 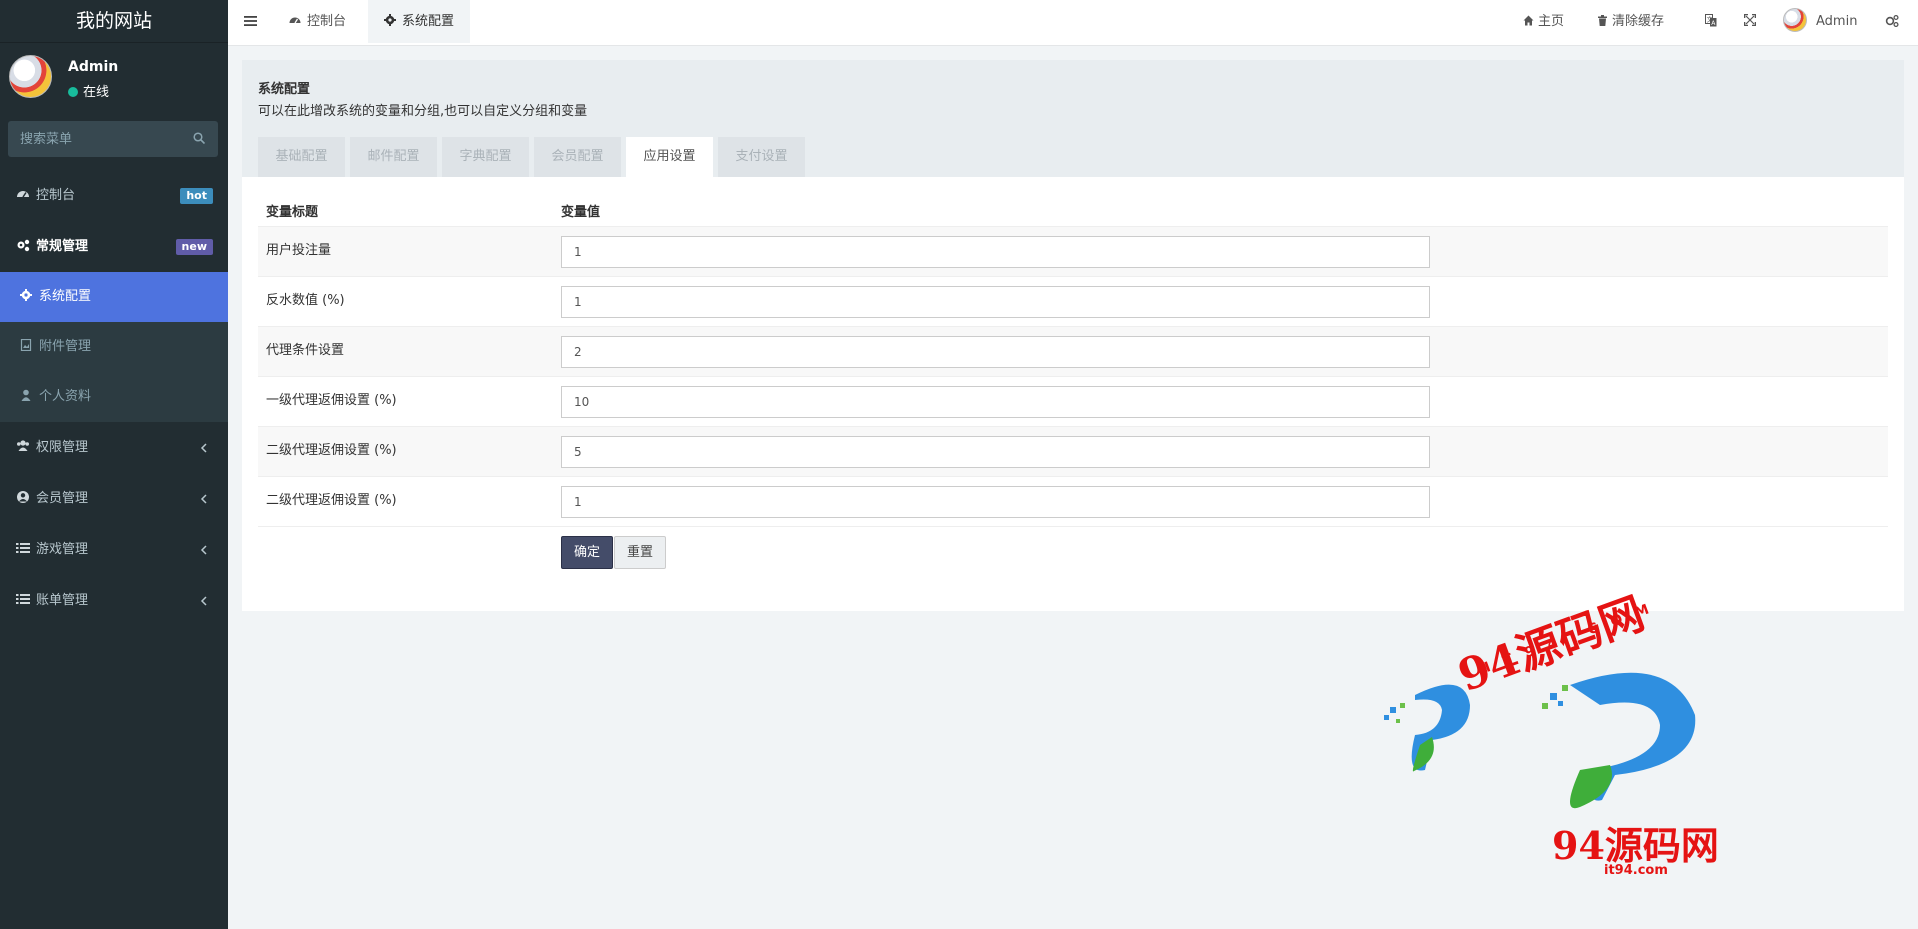 I want to click on sidebar-item-label: 会员管理, so click(x=62, y=498).